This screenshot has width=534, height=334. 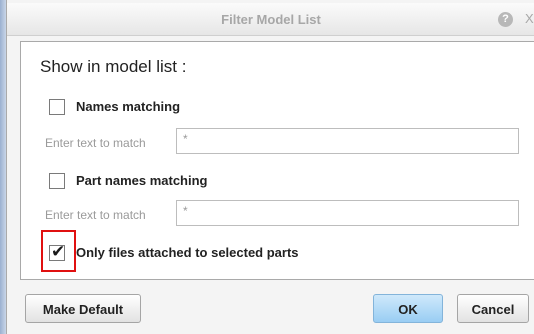 What do you see at coordinates (529, 18) in the screenshot?
I see `close-icon: X` at bounding box center [529, 18].